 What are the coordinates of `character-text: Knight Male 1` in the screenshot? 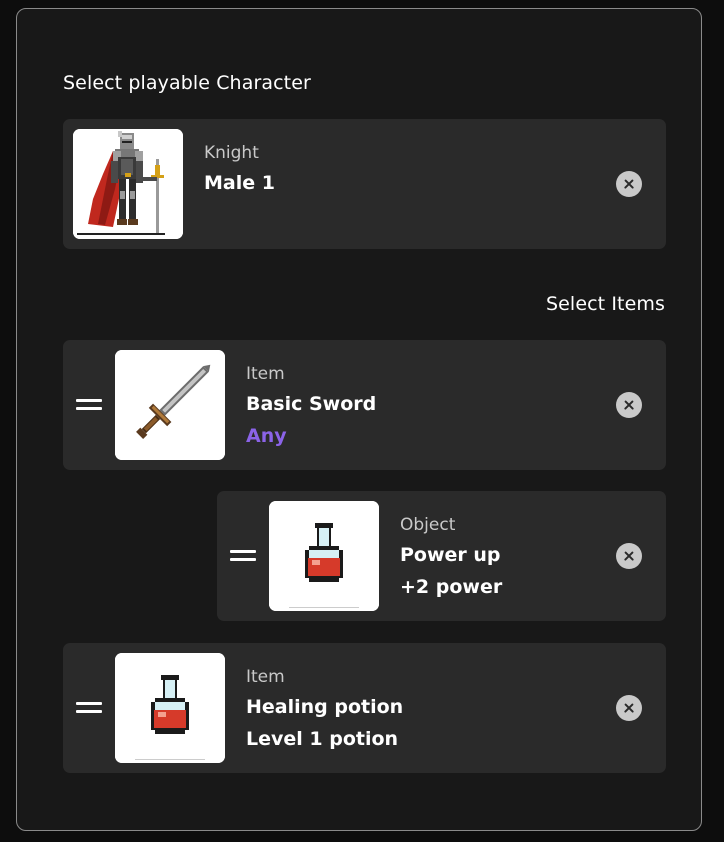 It's located at (239, 171).